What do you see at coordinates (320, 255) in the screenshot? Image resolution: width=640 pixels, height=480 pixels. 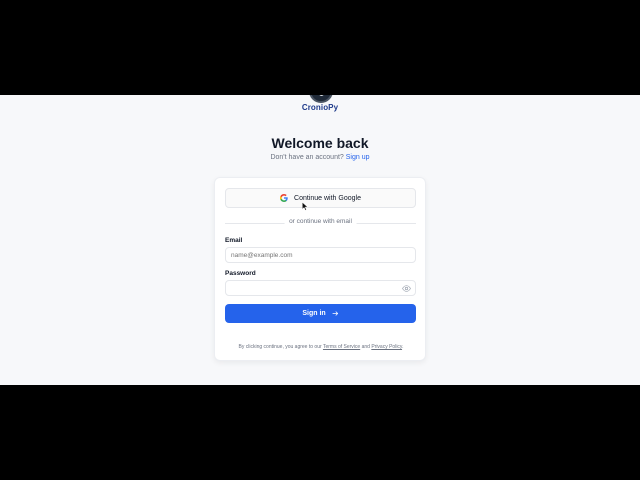 I see `email-field` at bounding box center [320, 255].